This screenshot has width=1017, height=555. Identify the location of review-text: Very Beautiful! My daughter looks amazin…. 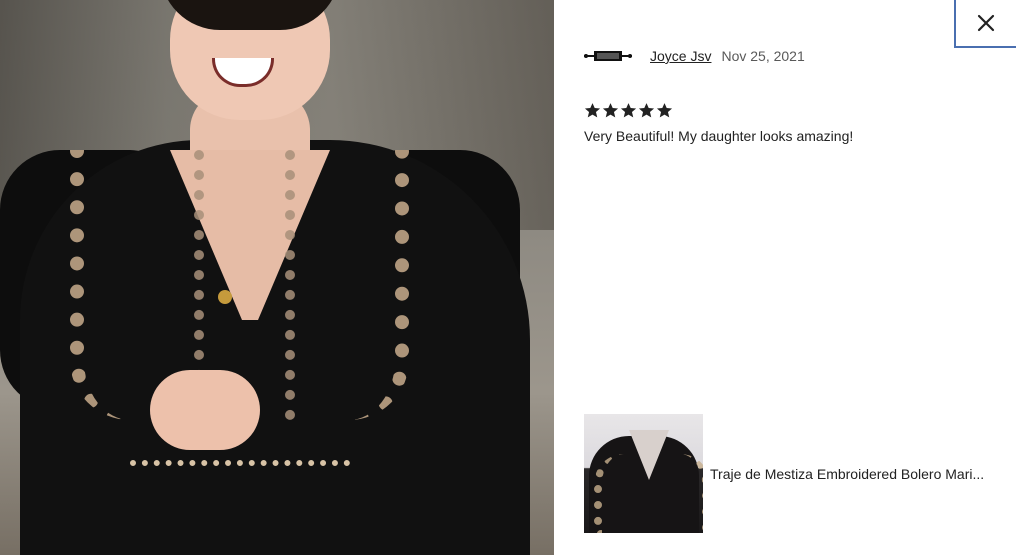
(719, 136).